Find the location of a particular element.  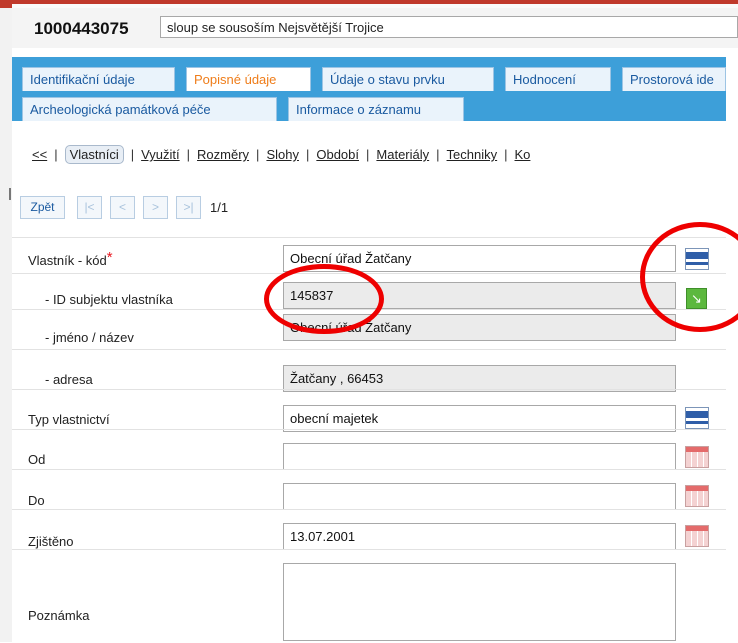

nav-link-obdobi: Období is located at coordinates (337, 154).